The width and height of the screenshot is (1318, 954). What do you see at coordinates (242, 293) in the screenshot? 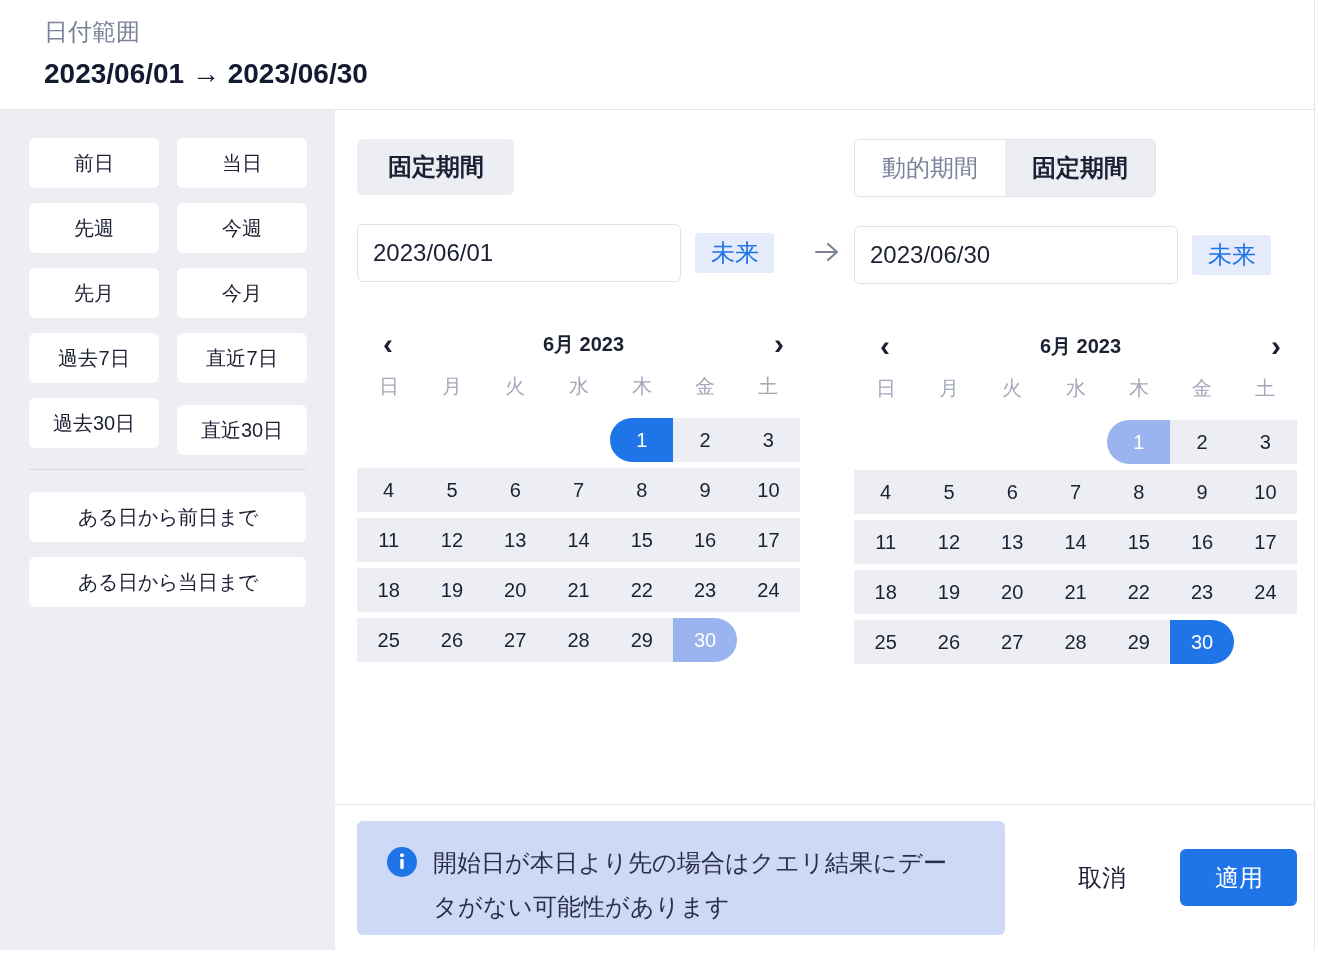
I see `preset-button: 今月` at bounding box center [242, 293].